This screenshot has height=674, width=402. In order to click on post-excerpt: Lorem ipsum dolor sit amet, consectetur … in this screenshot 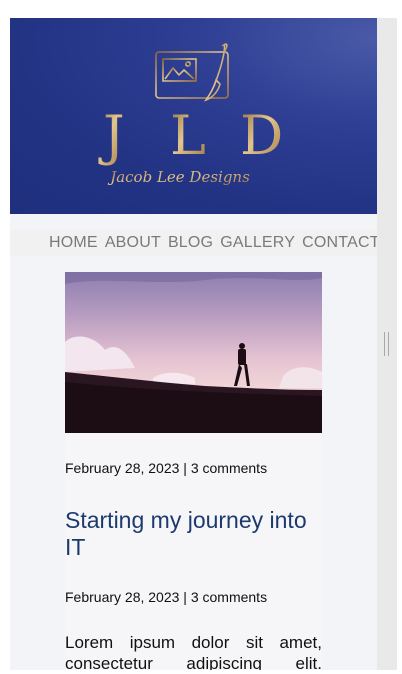, I will do `click(193, 653)`.